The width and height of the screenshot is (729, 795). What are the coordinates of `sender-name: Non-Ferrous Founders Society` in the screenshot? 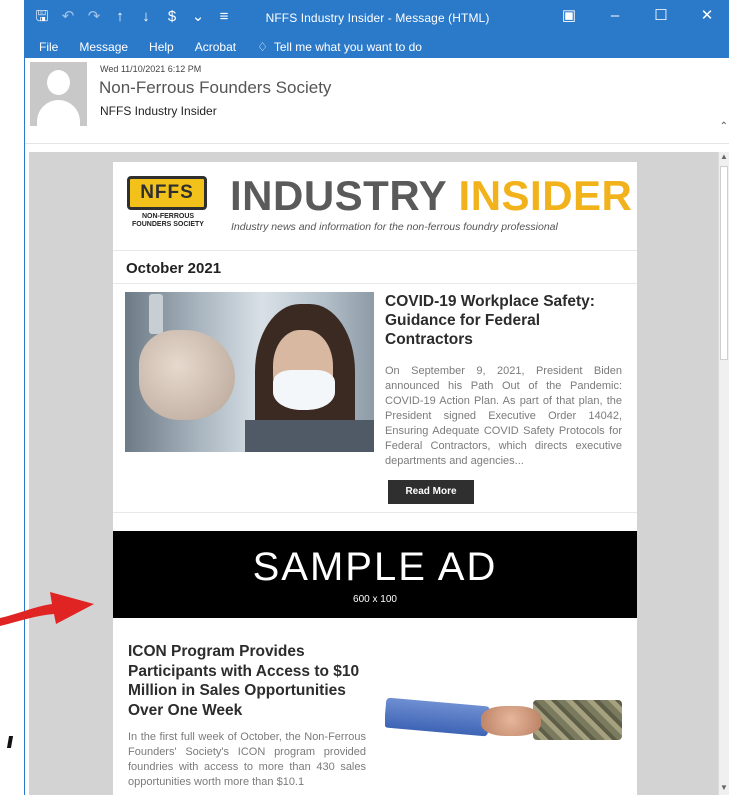 It's located at (215, 88).